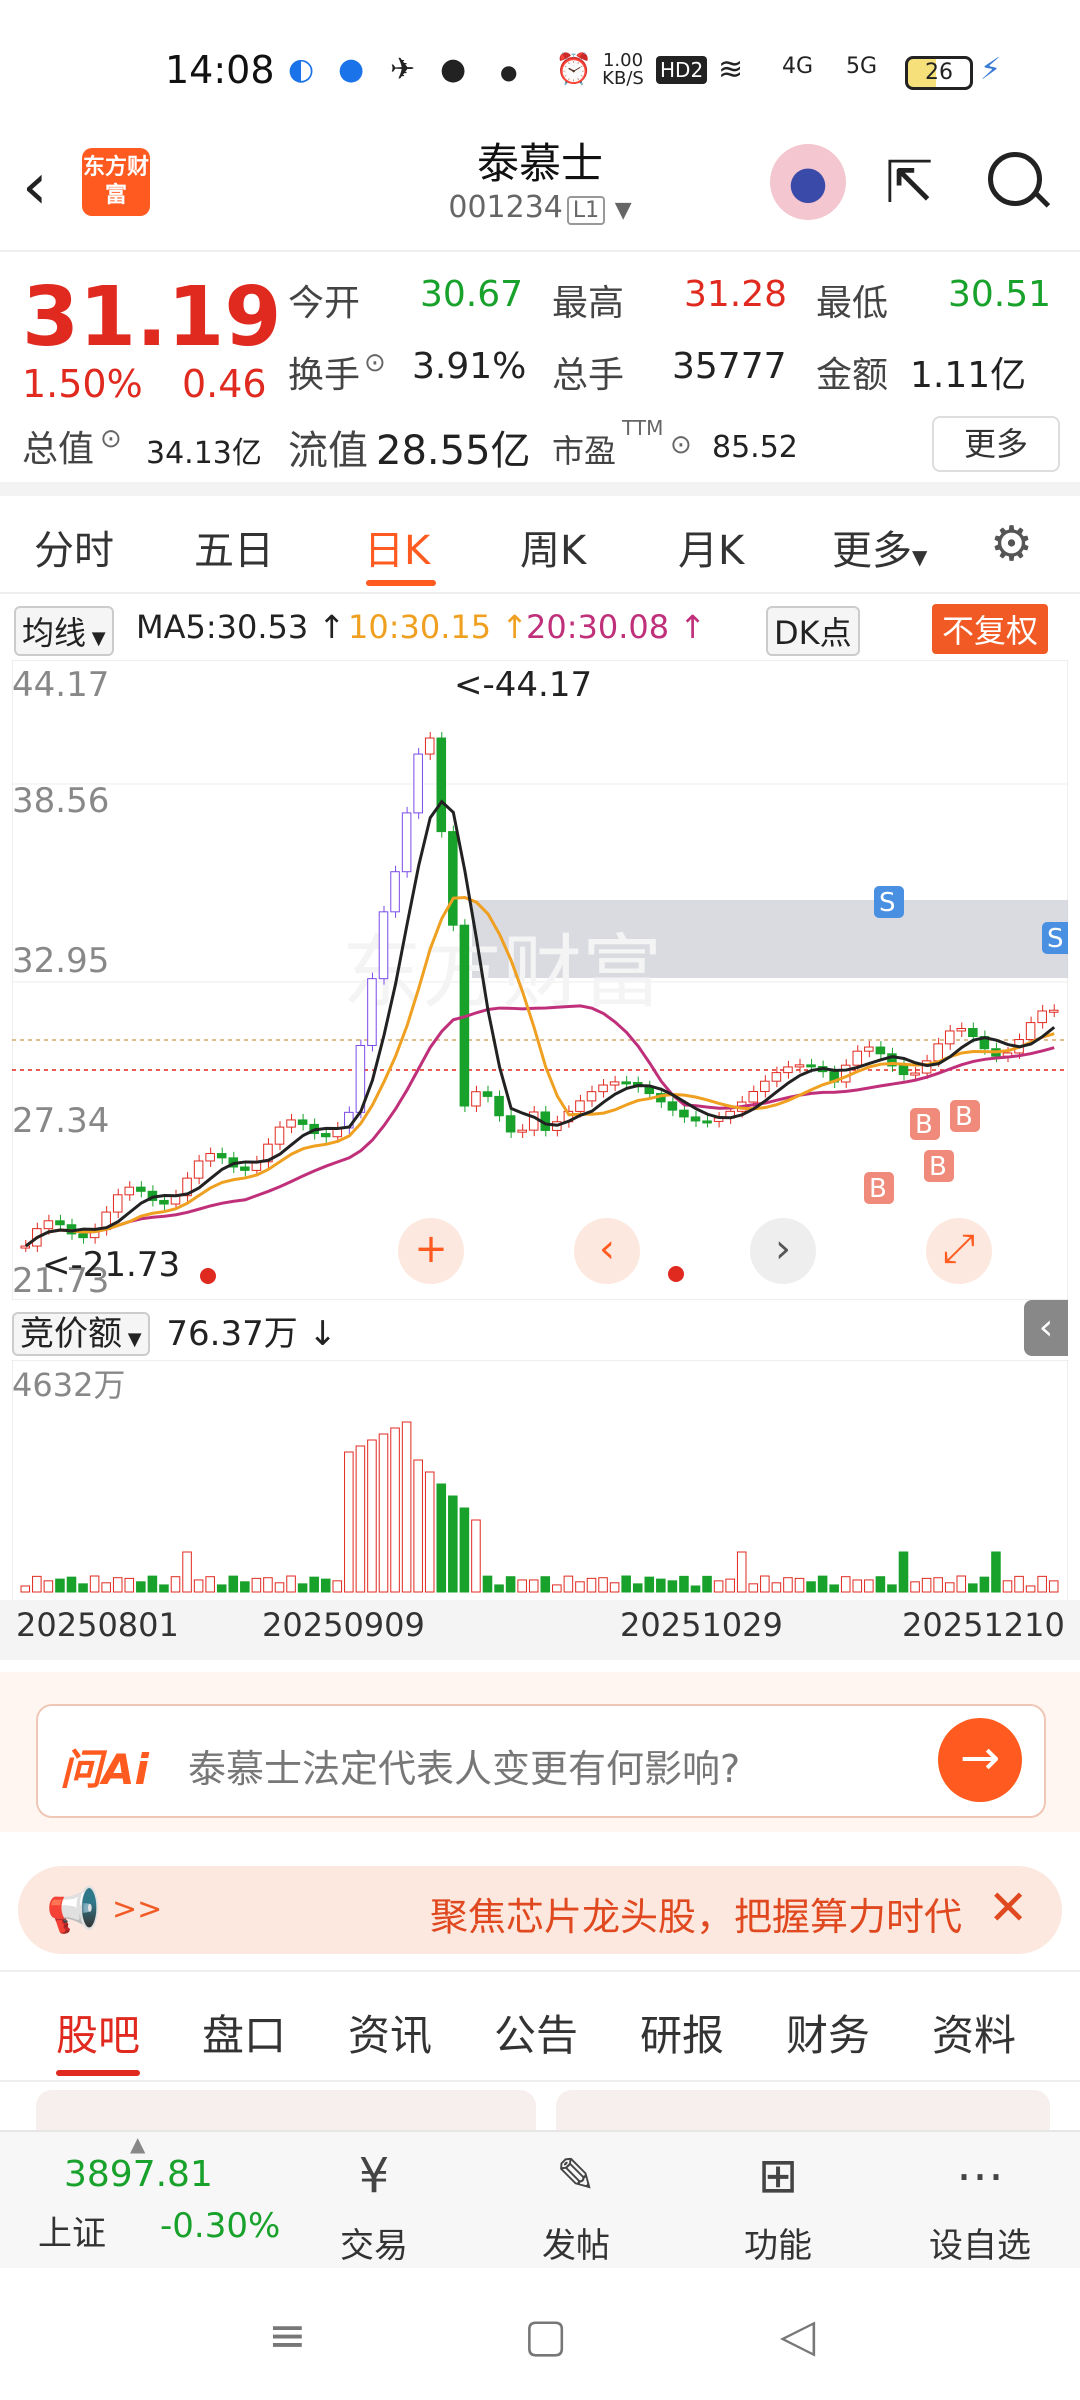  What do you see at coordinates (755, 447) in the screenshot?
I see `pe-value: 85.52` at bounding box center [755, 447].